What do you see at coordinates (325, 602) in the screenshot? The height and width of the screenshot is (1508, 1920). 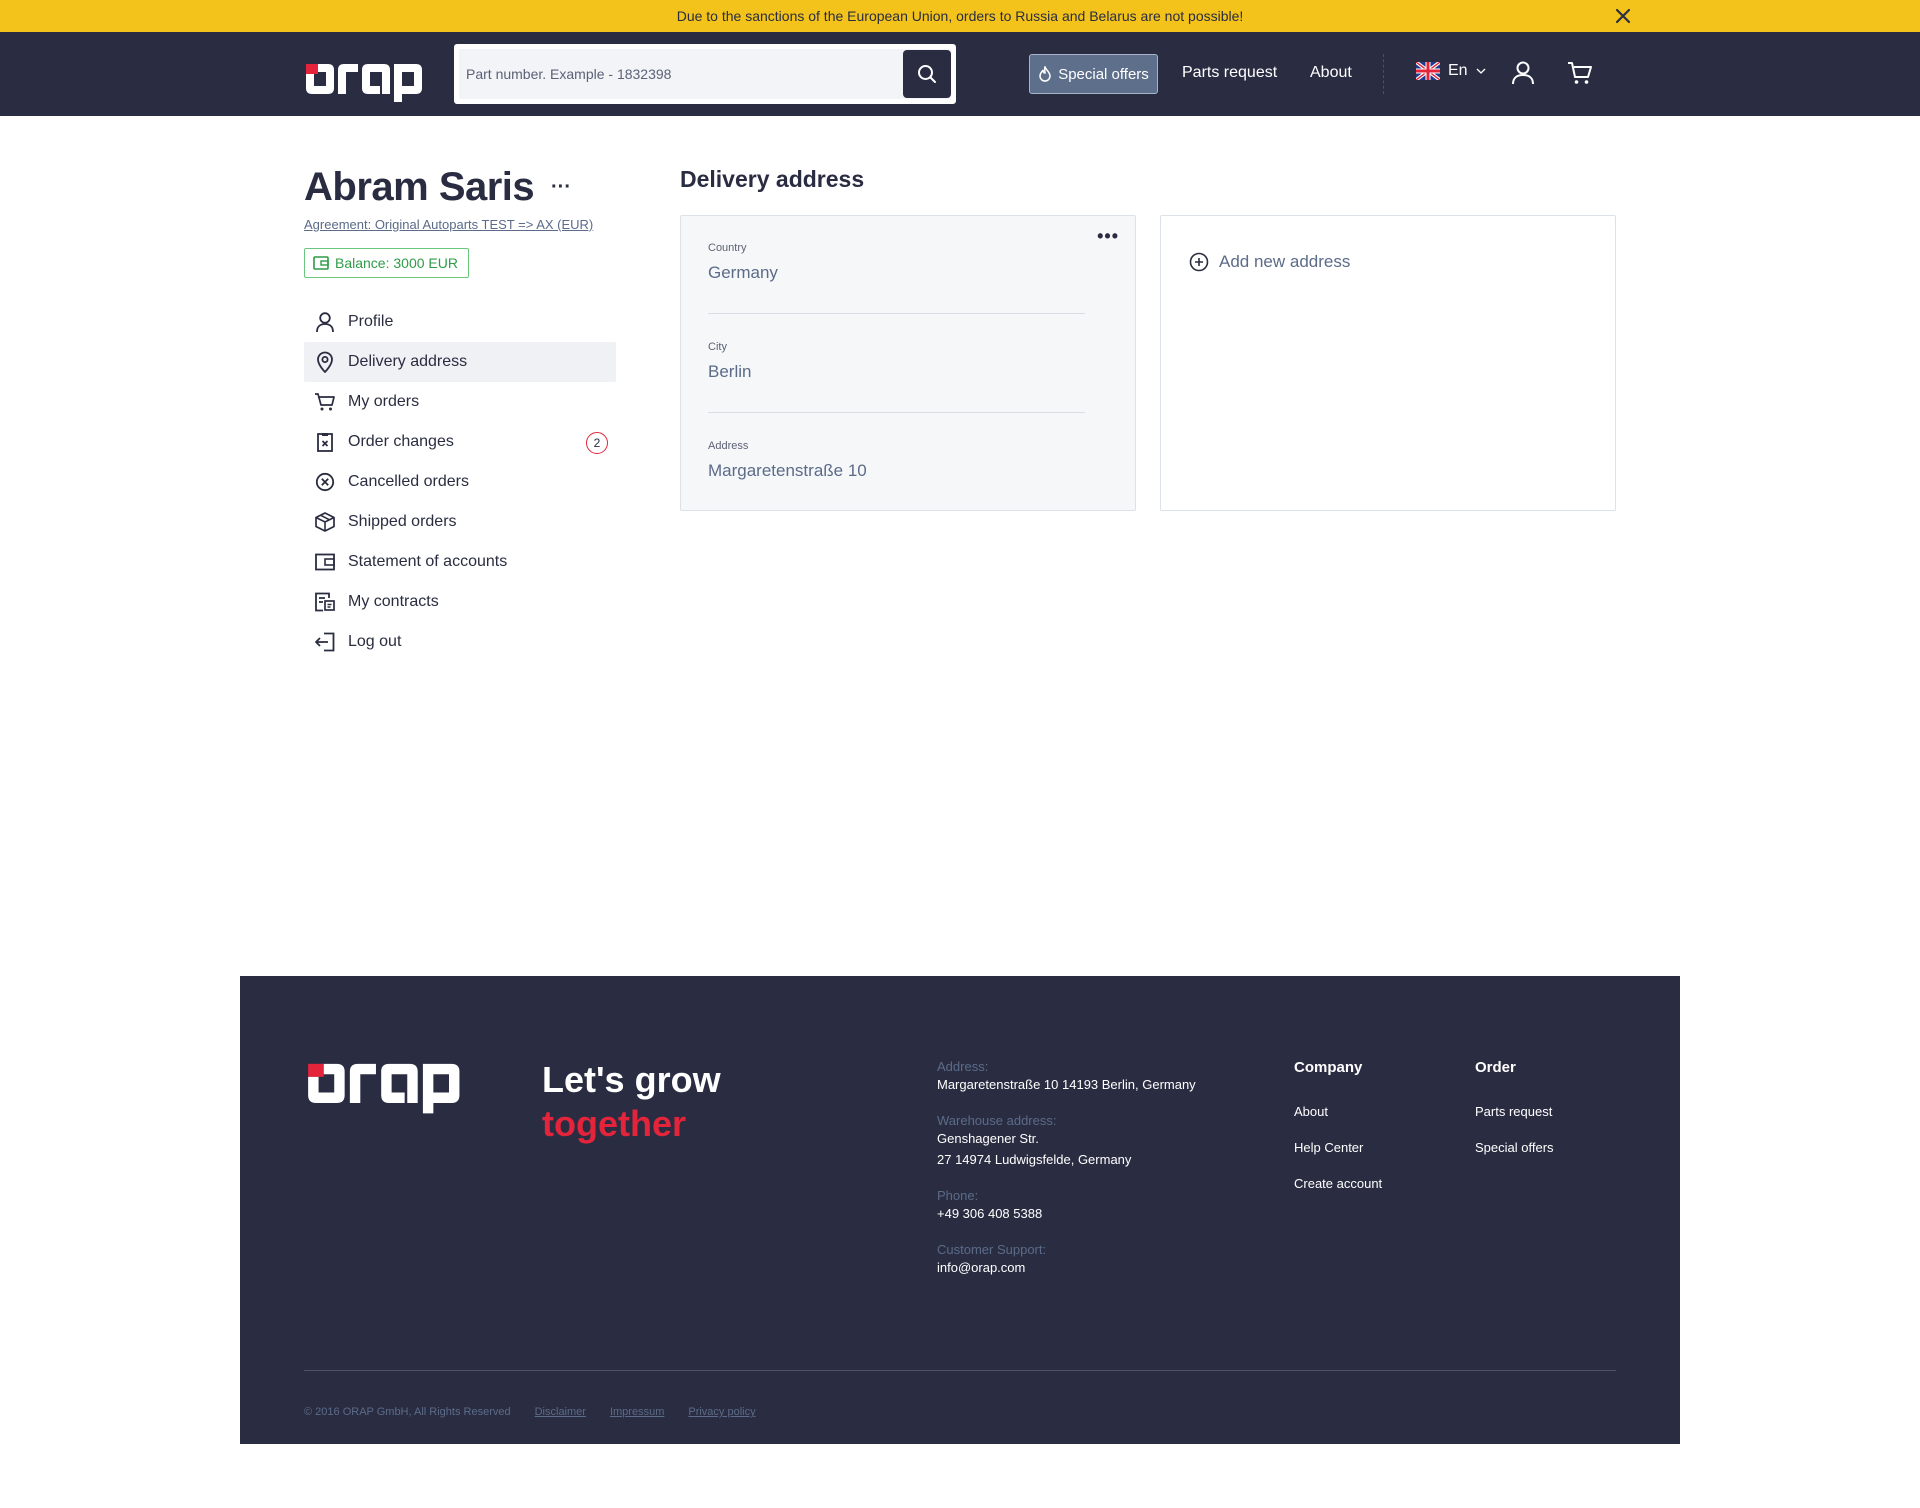 I see `contract-icon` at bounding box center [325, 602].